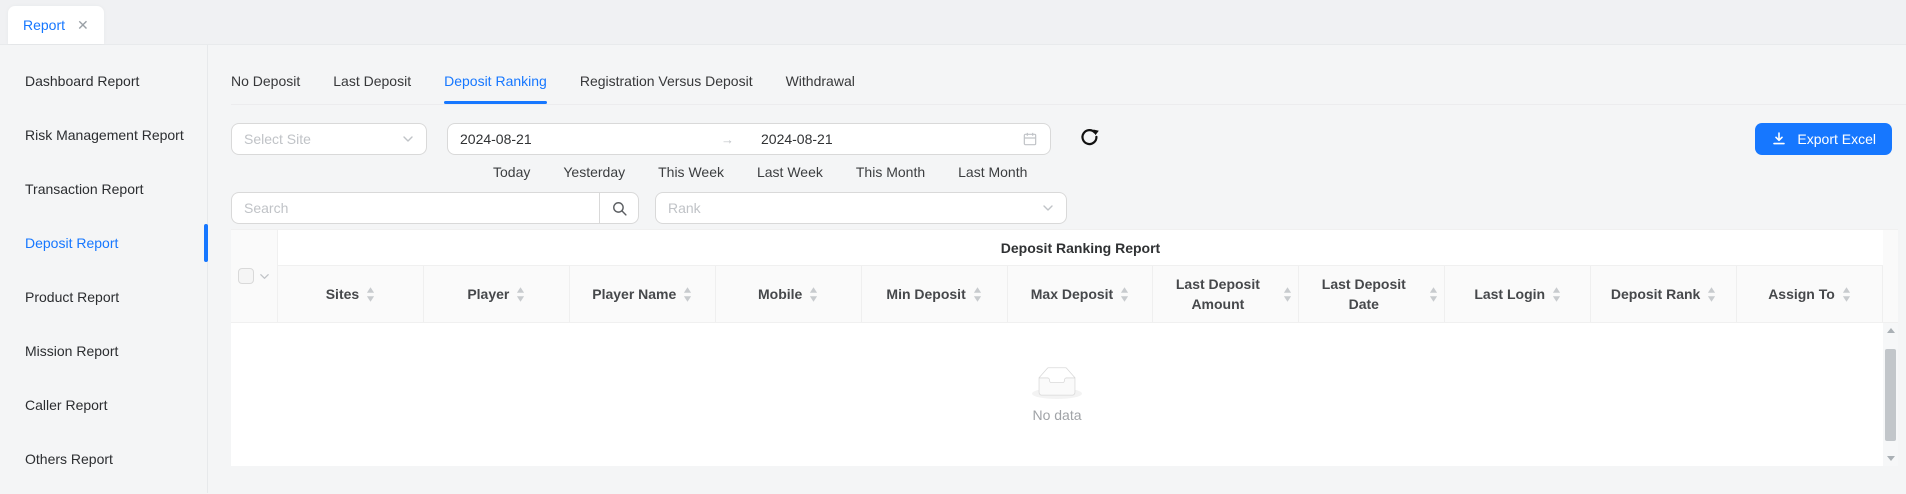 The width and height of the screenshot is (1906, 494). I want to click on select-all-checkbox, so click(246, 276).